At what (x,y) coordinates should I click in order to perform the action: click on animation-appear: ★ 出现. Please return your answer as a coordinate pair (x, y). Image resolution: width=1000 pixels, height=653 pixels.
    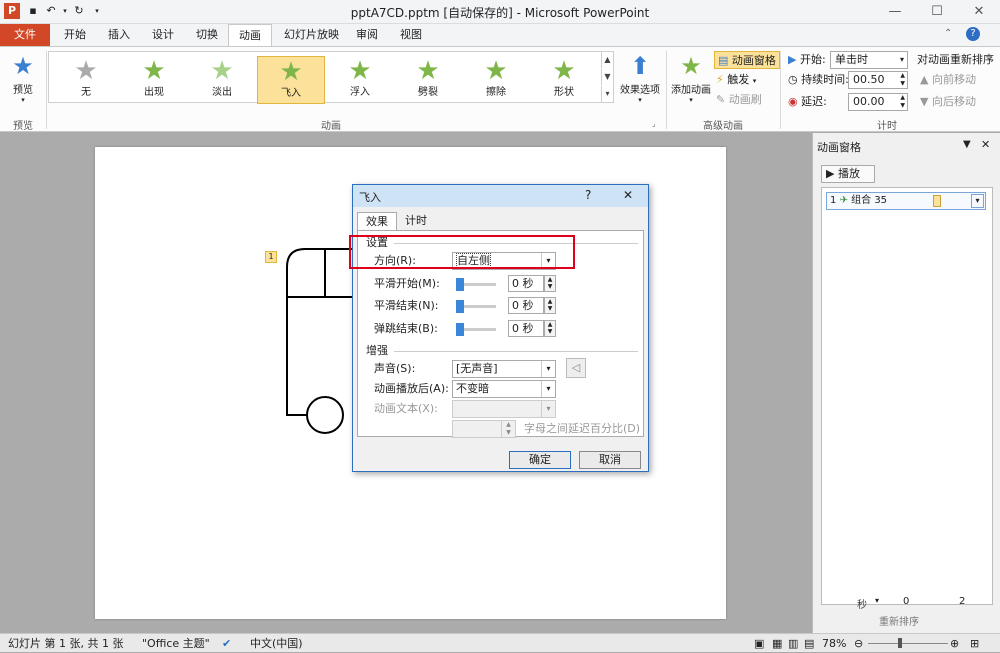
    Looking at the image, I should click on (154, 80).